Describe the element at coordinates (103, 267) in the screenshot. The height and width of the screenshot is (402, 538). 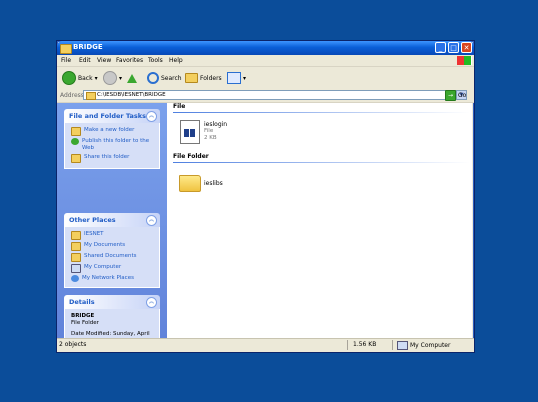
I see `place-label: My Computer` at that location.